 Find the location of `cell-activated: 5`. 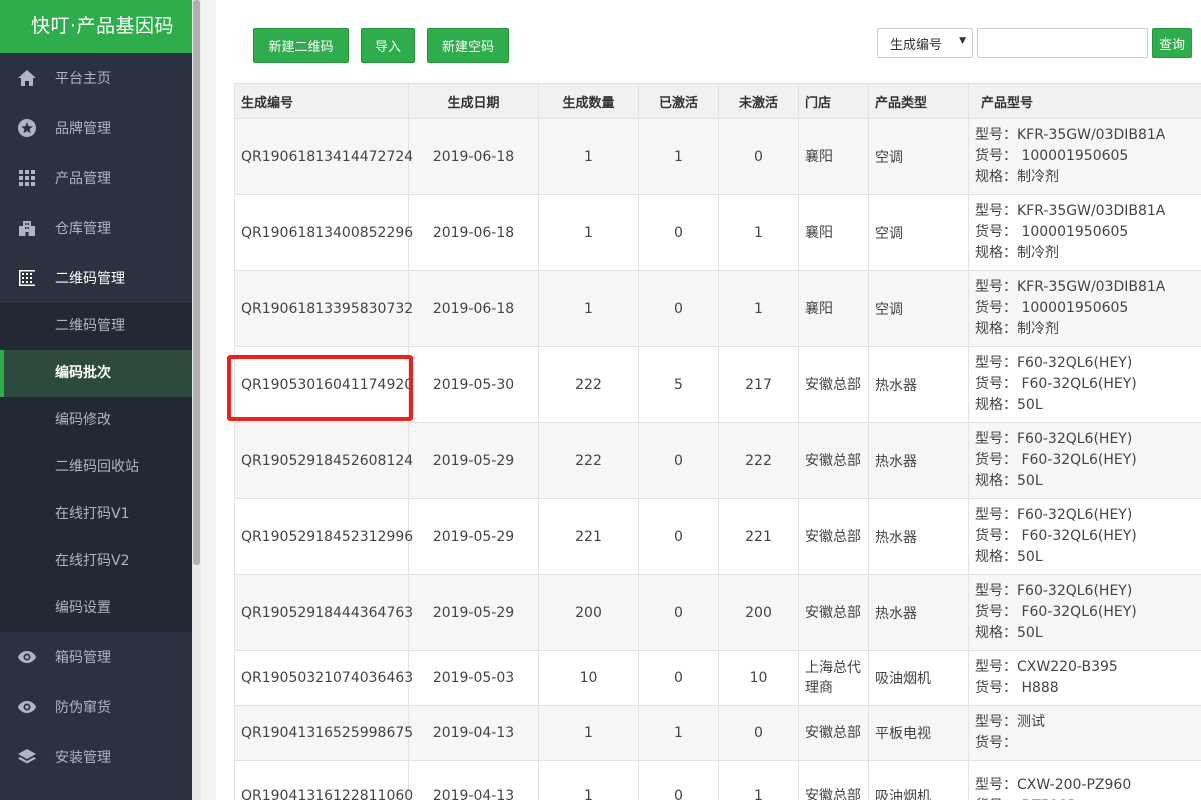

cell-activated: 5 is located at coordinates (678, 384).